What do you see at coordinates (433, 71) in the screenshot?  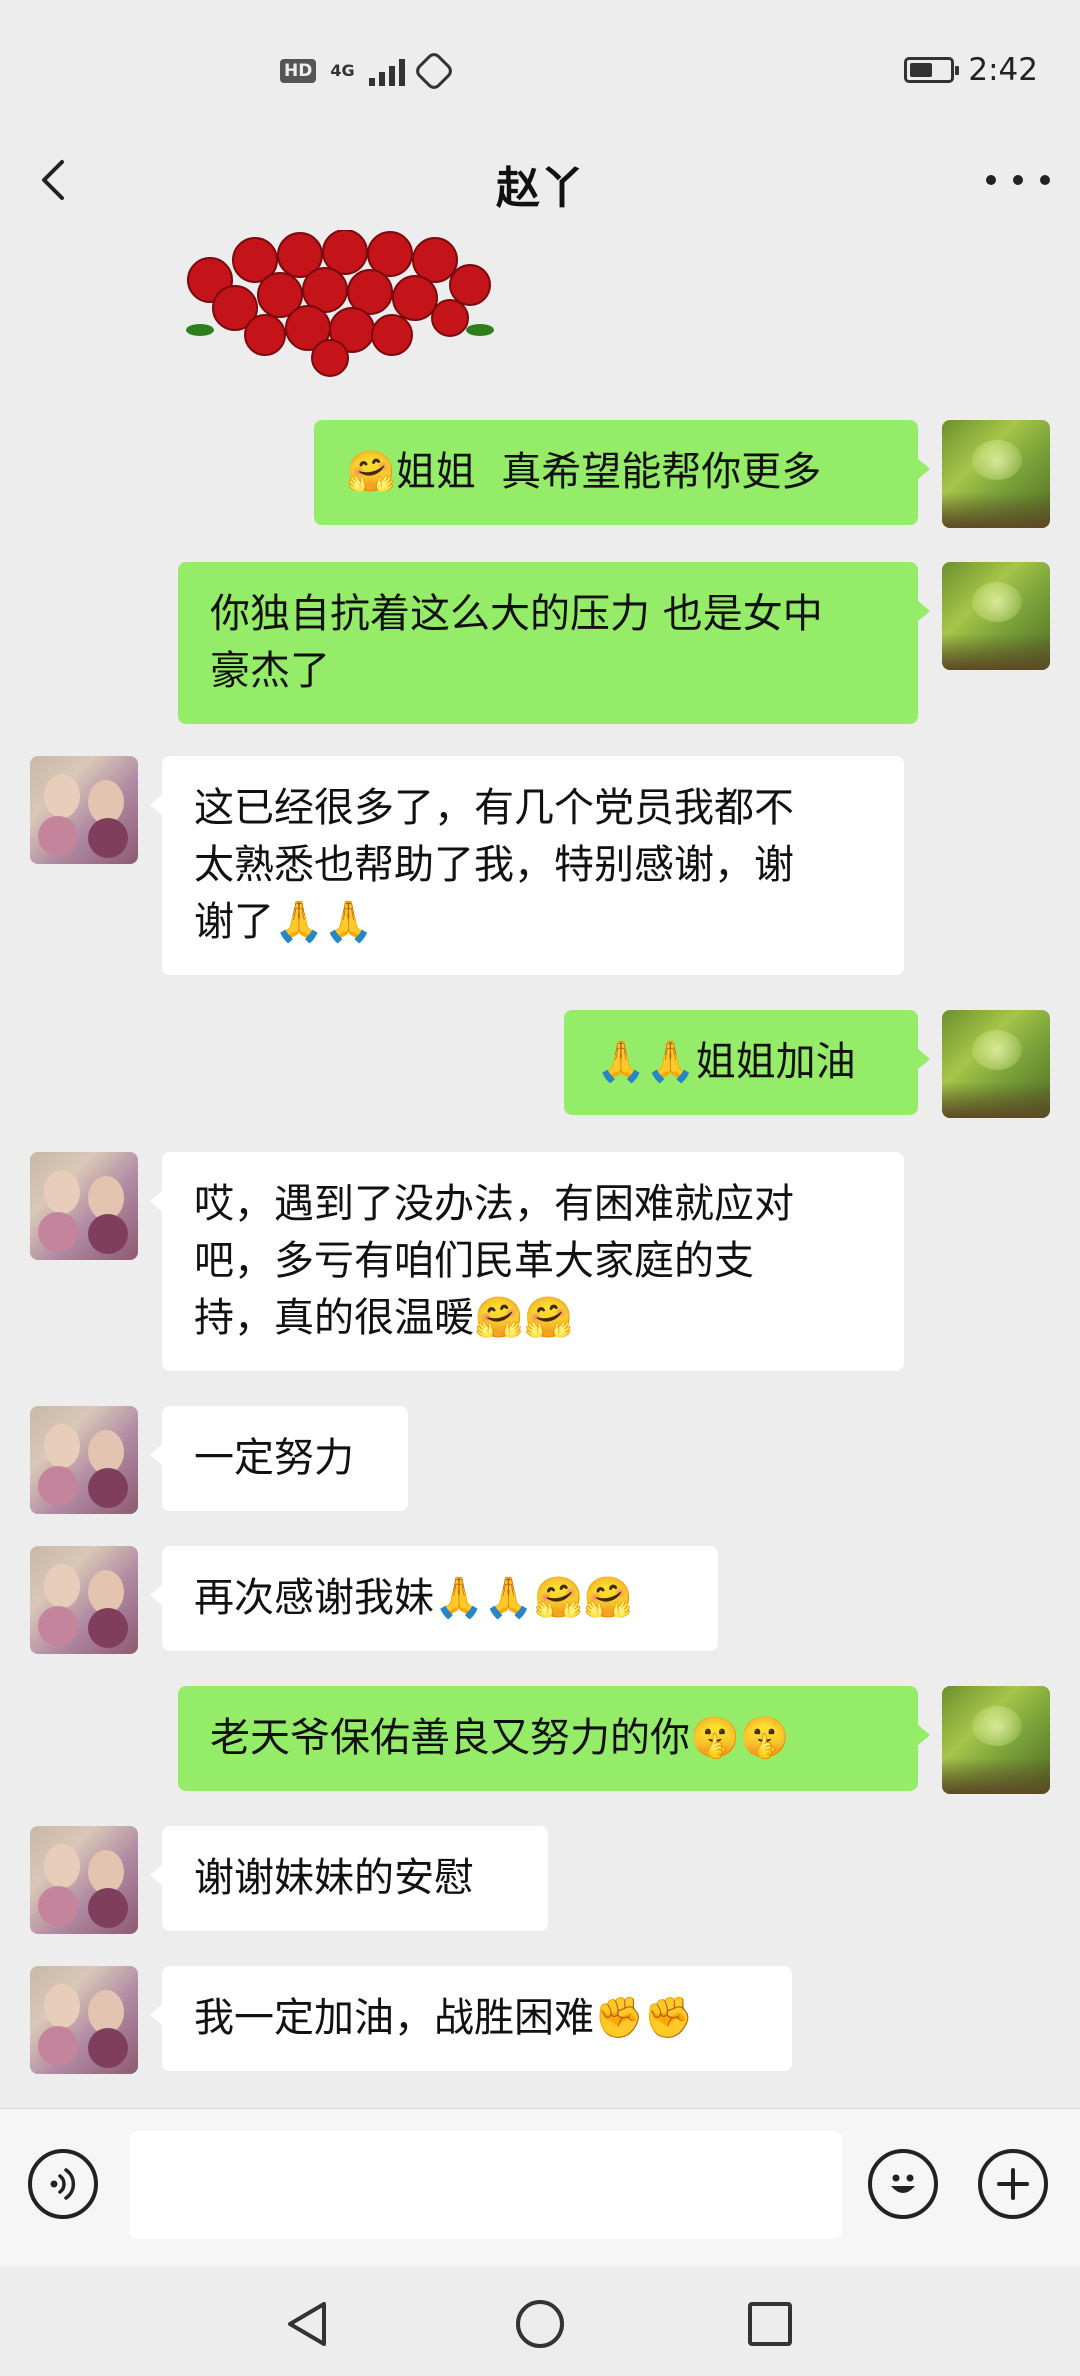 I see `shield-icon` at bounding box center [433, 71].